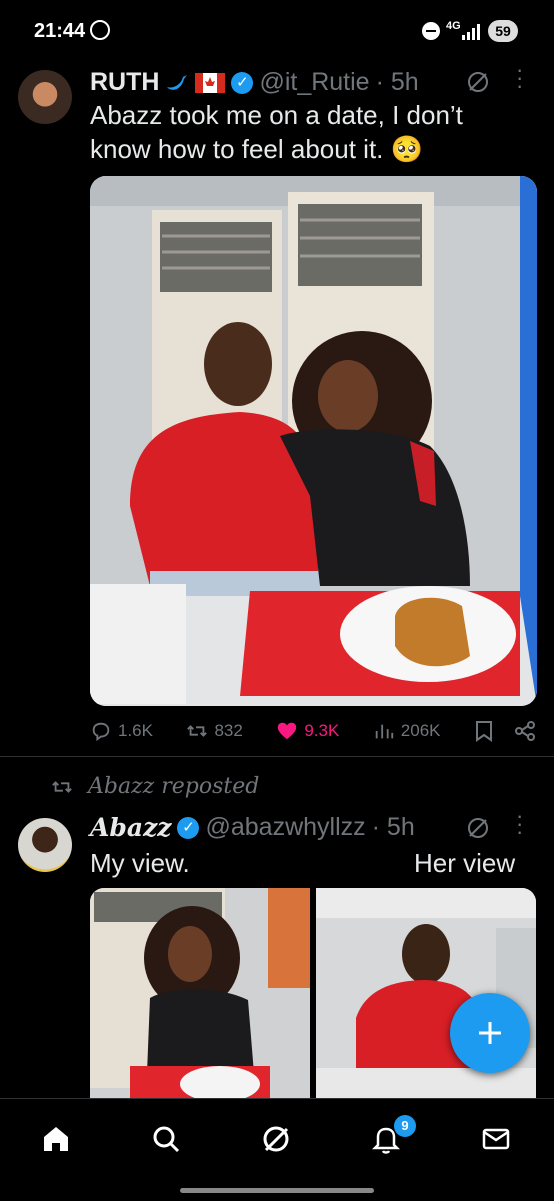 Image resolution: width=554 pixels, height=1201 pixels. I want to click on author-name: Abazz, so click(130, 827).